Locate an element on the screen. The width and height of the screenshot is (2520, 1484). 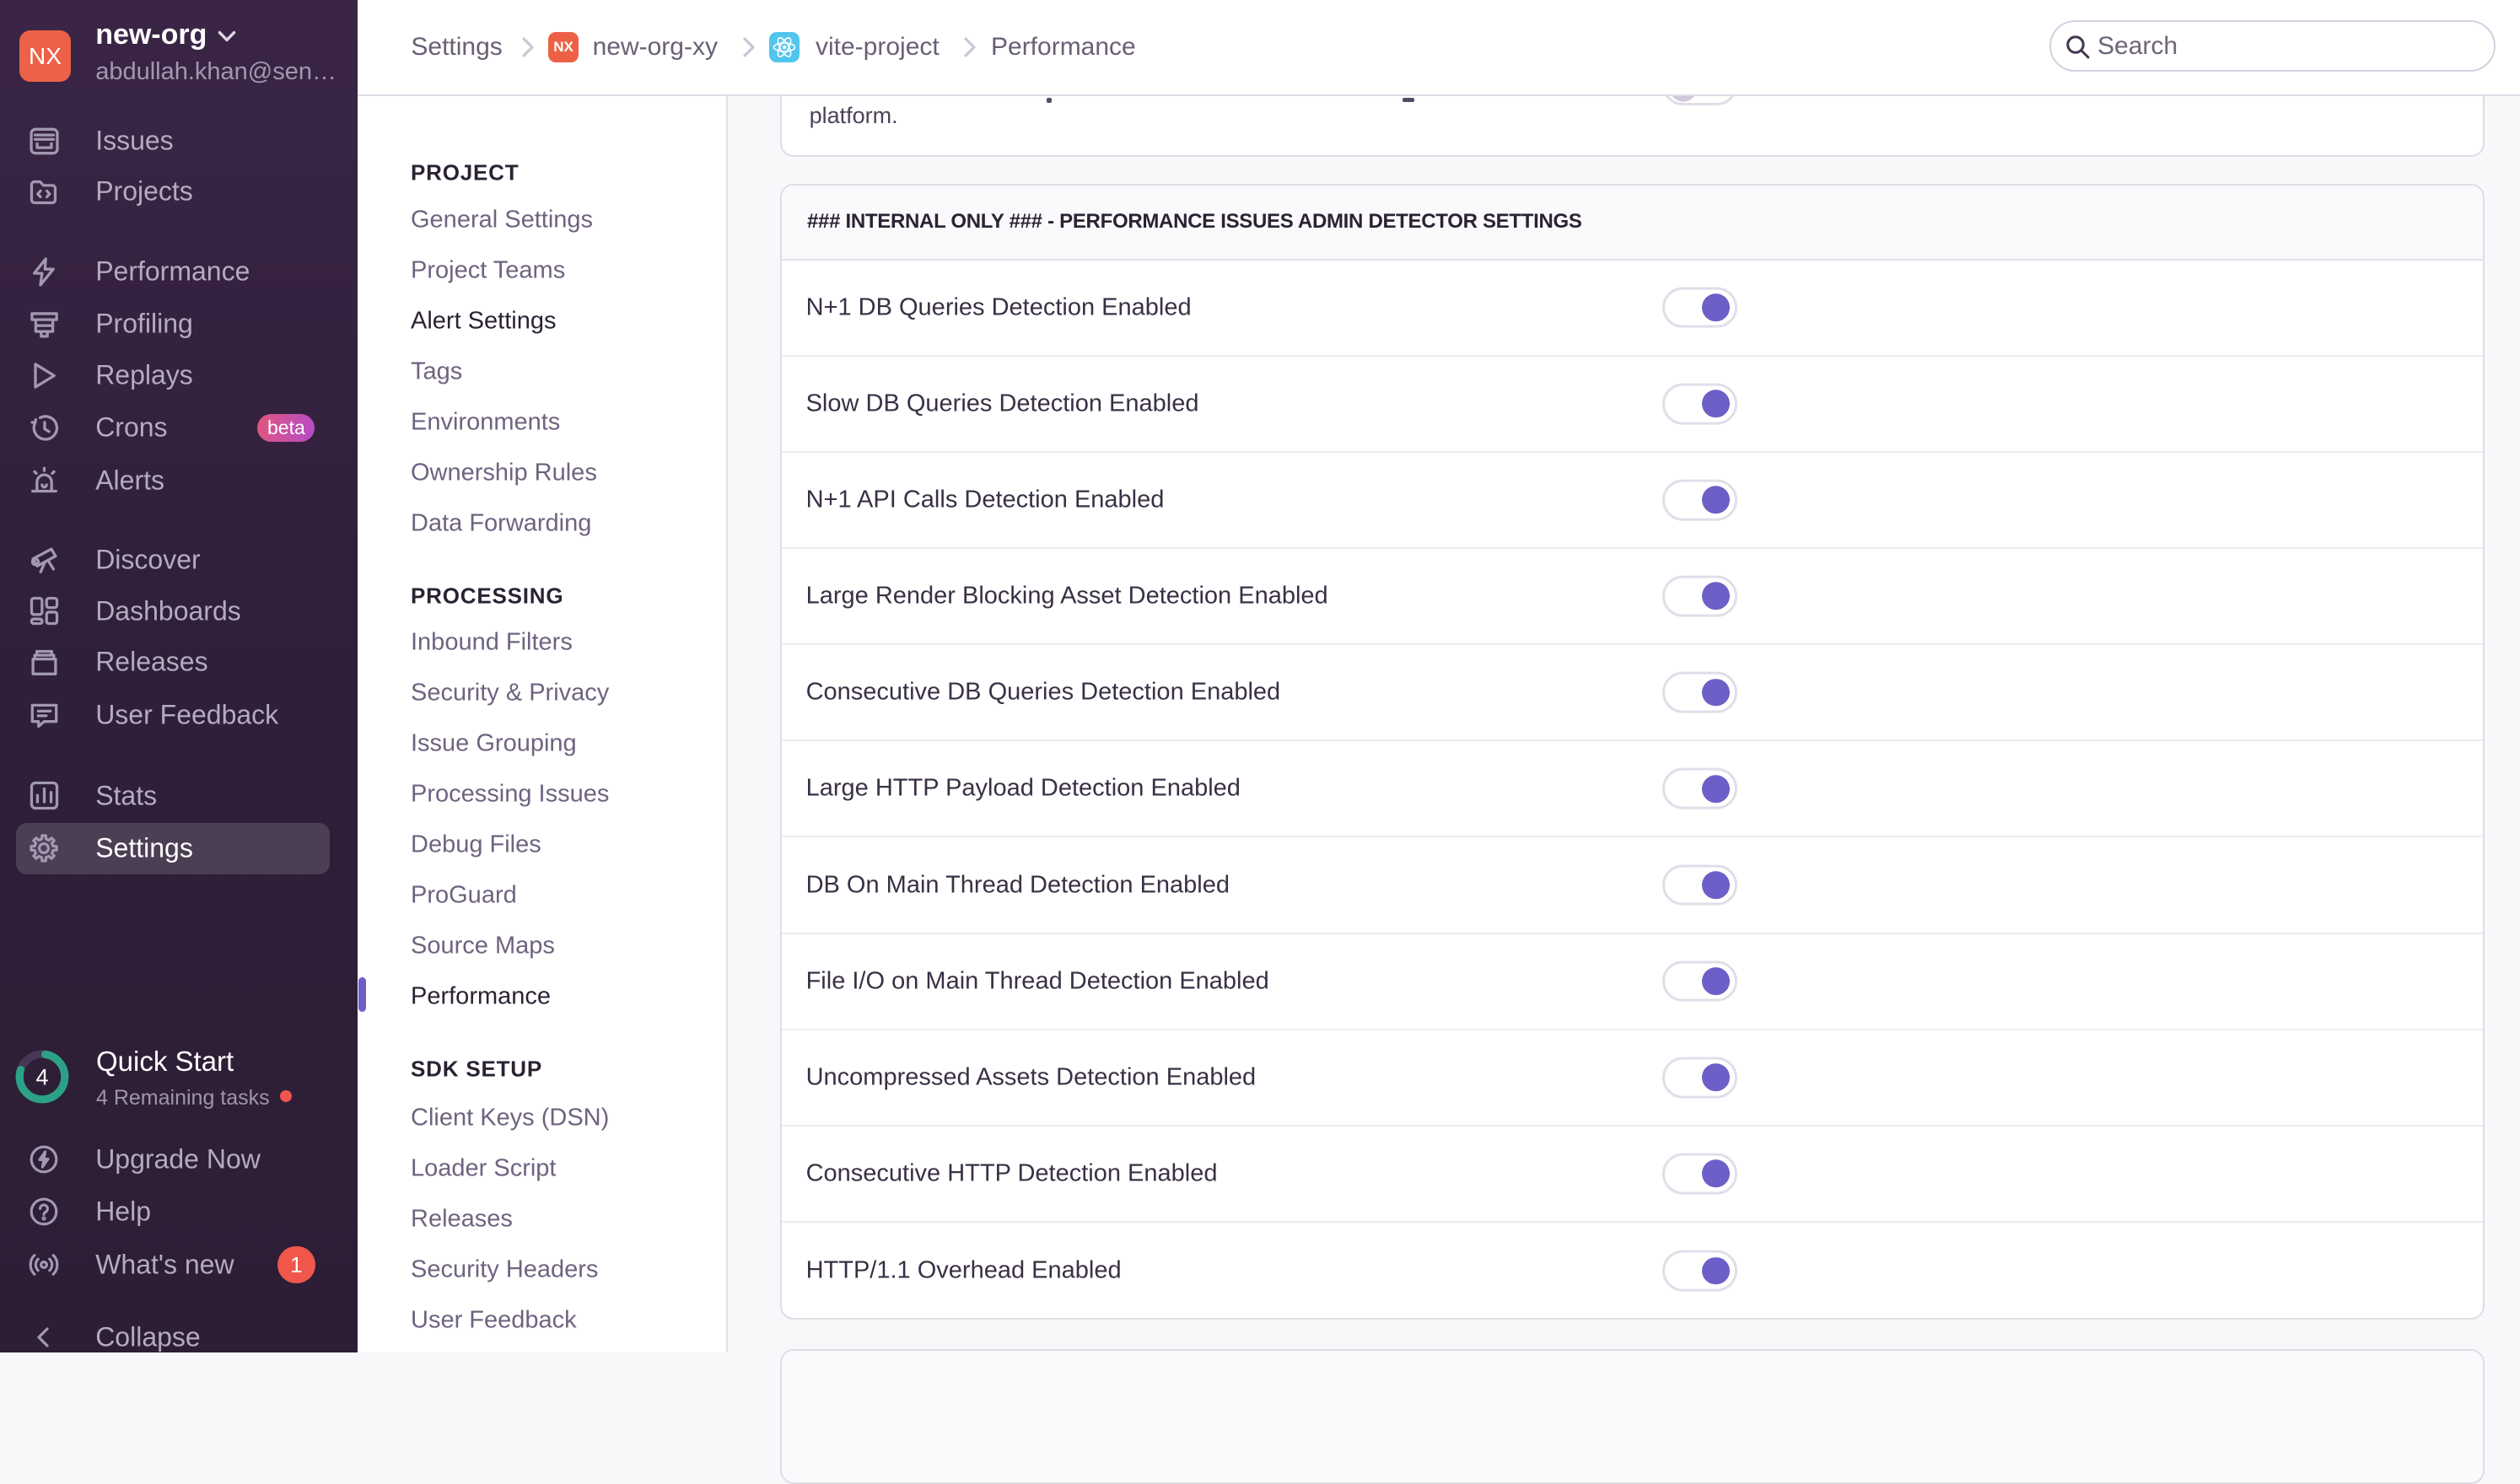
svg-text: 4 is located at coordinates (41, 1077).